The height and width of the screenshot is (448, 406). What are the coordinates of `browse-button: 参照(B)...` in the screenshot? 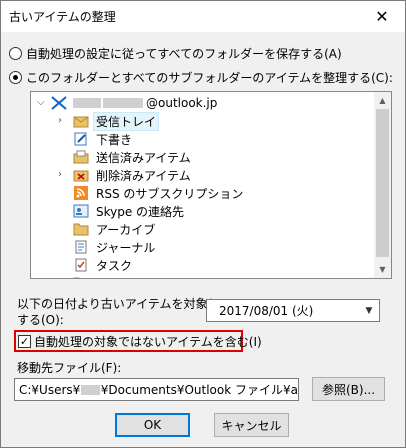 It's located at (348, 389).